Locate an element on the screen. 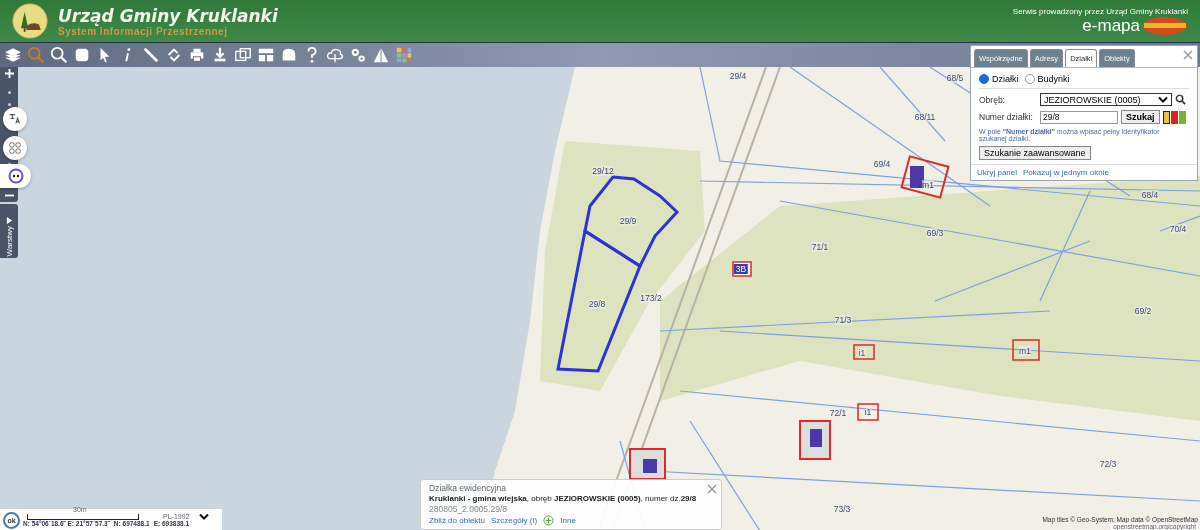  popup-link: Inne is located at coordinates (568, 520).